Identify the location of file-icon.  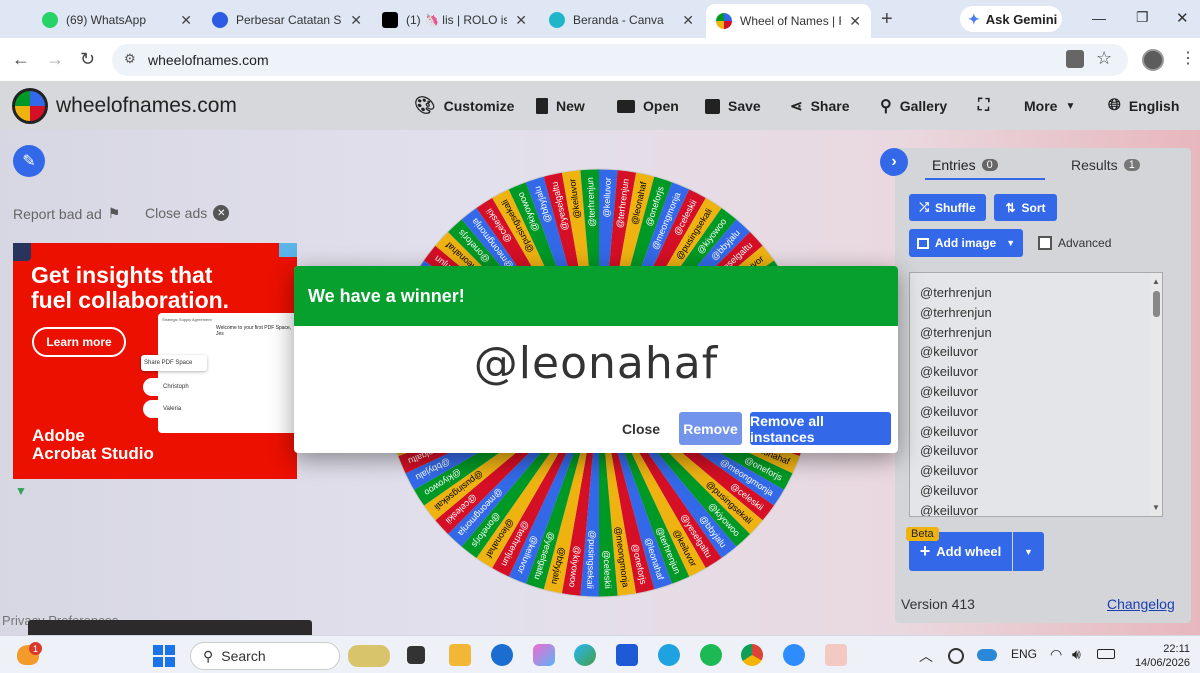
(542, 106).